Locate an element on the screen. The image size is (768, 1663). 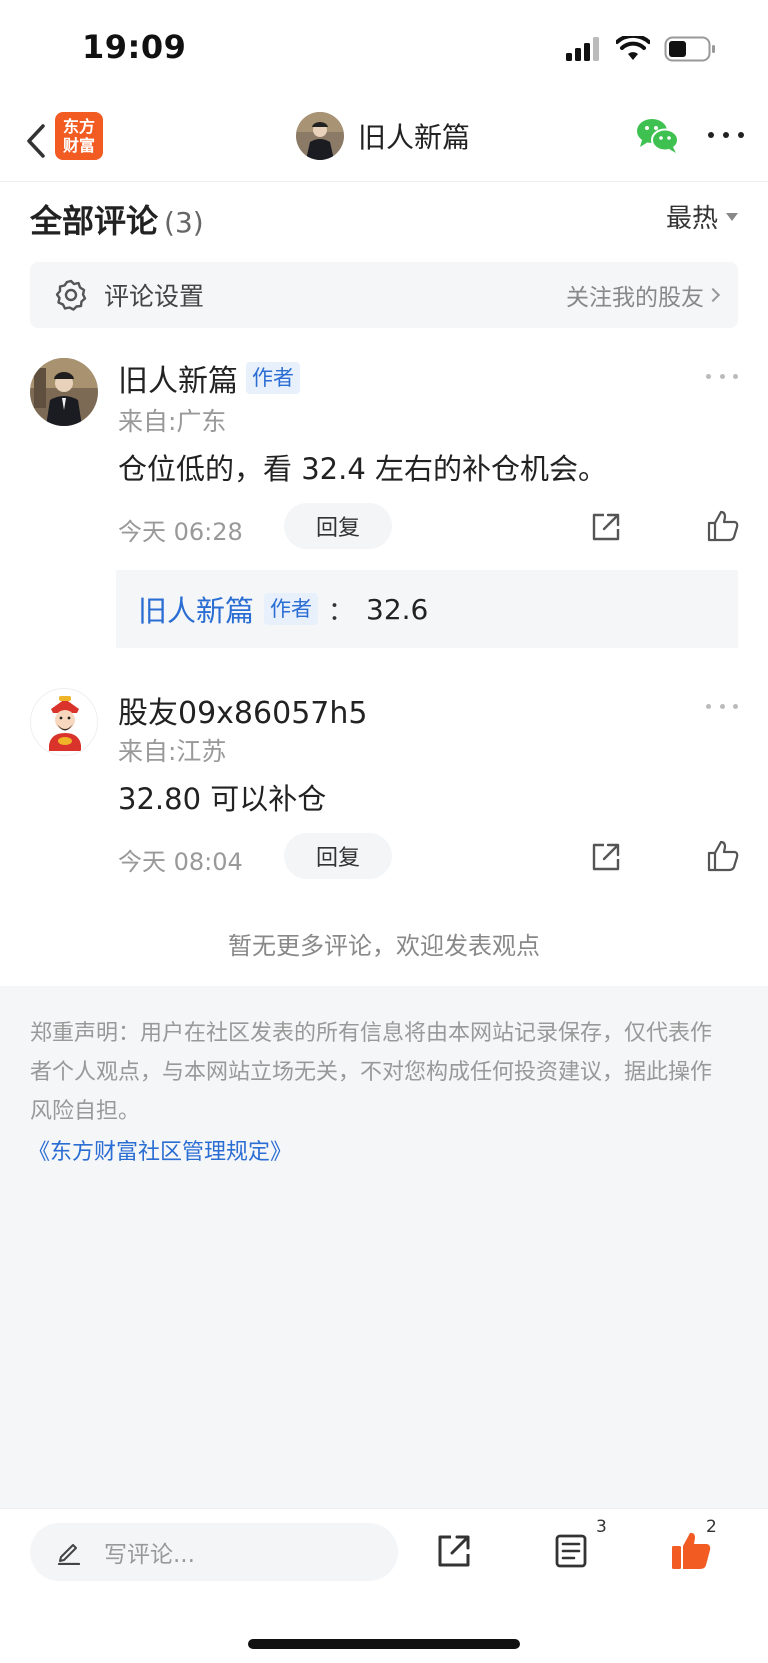
sort-label: 最热 is located at coordinates (691, 219).